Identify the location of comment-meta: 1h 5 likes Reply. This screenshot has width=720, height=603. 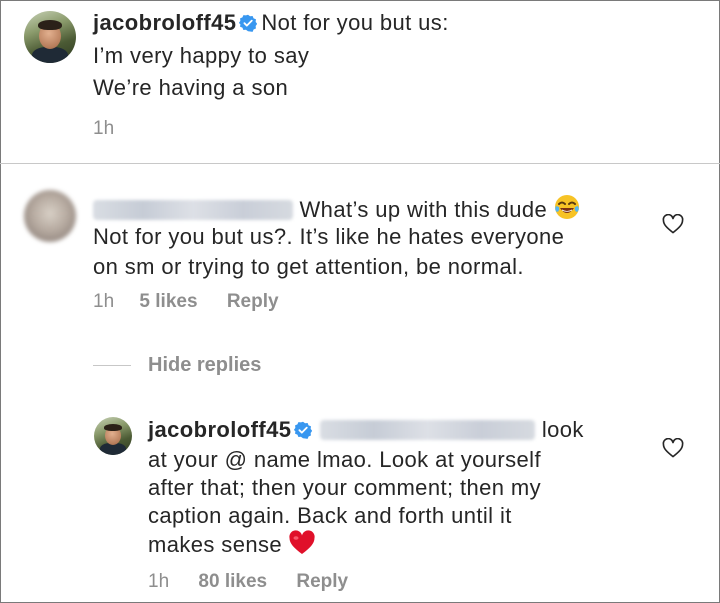
(186, 302).